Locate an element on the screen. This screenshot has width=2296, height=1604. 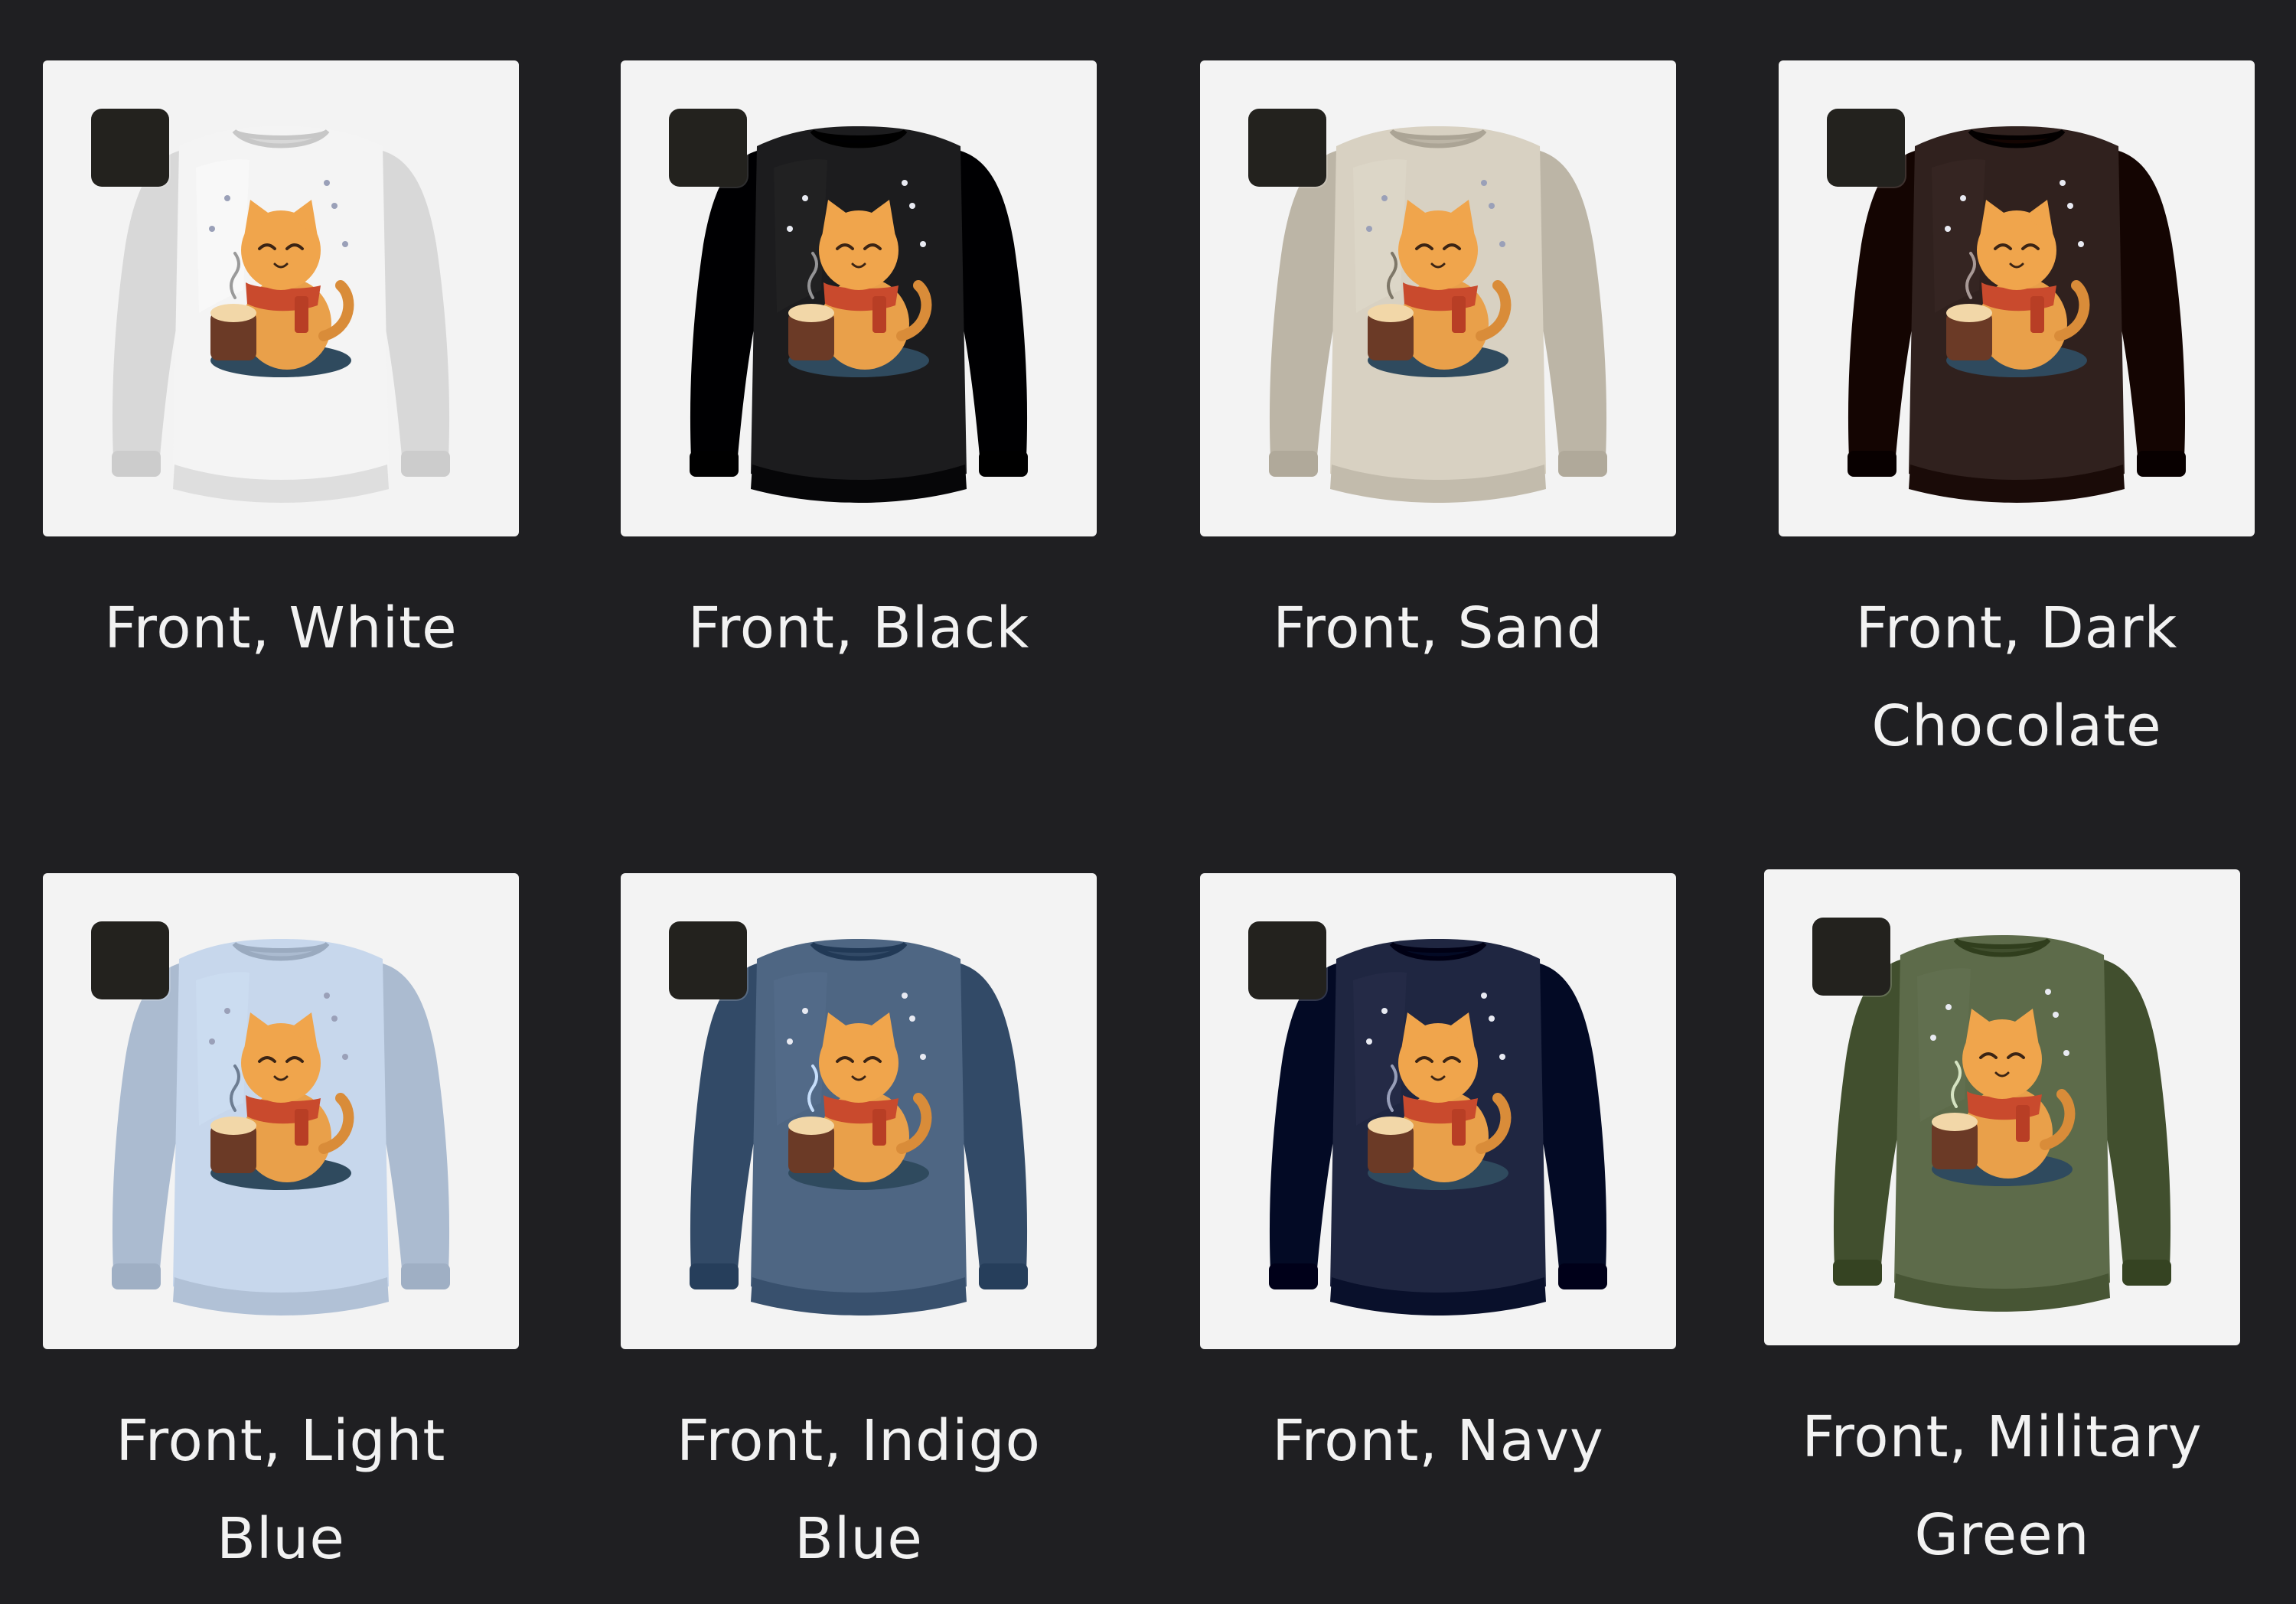
variant-item-navy: Front, Navy is located at coordinates (1438, 1182).